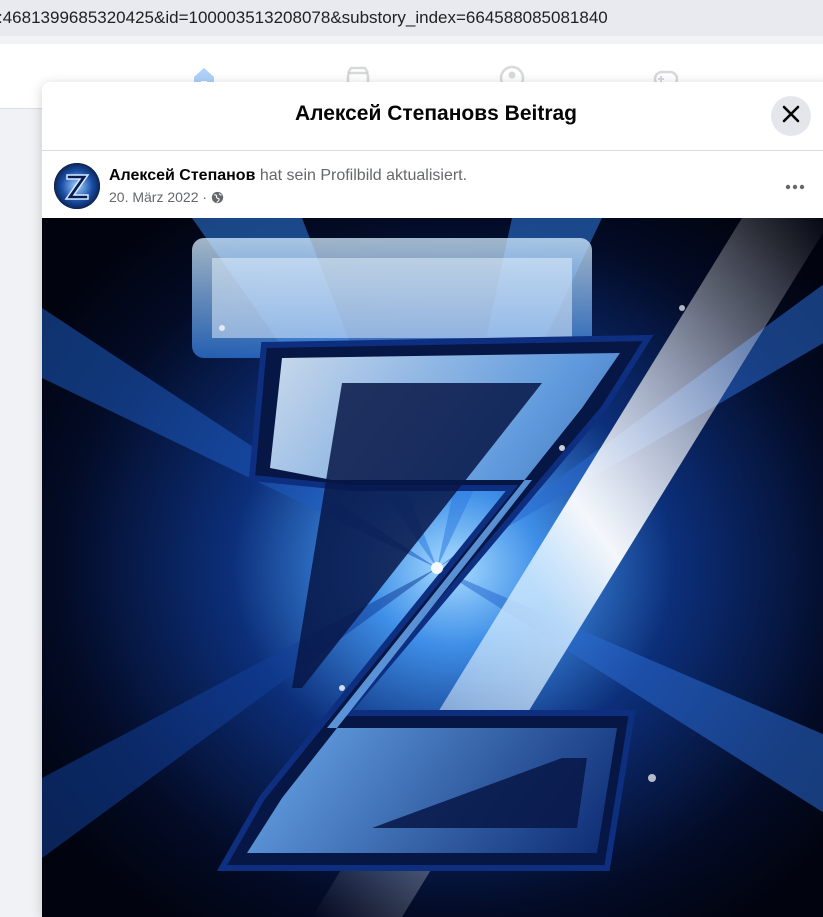 This screenshot has width=823, height=917. I want to click on avatar, so click(77, 186).